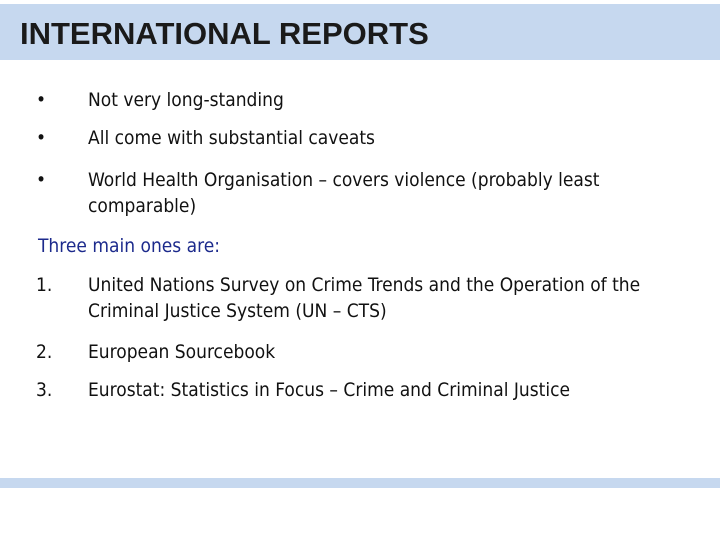 This screenshot has width=720, height=540. Describe the element at coordinates (224, 33) in the screenshot. I see `slide-title: INTERNATIONAL REPORTS` at that location.